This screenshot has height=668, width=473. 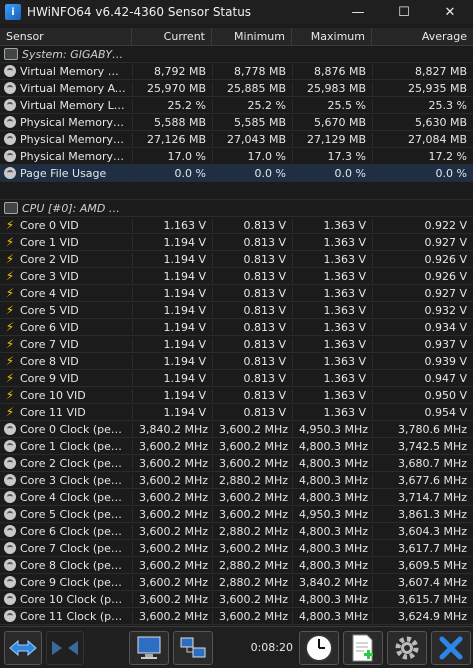 I want to click on table-row: ⚡ Core 2 VID 1.194 V 0.813 V 1.363 V 0.926 V, so click(x=236, y=259).